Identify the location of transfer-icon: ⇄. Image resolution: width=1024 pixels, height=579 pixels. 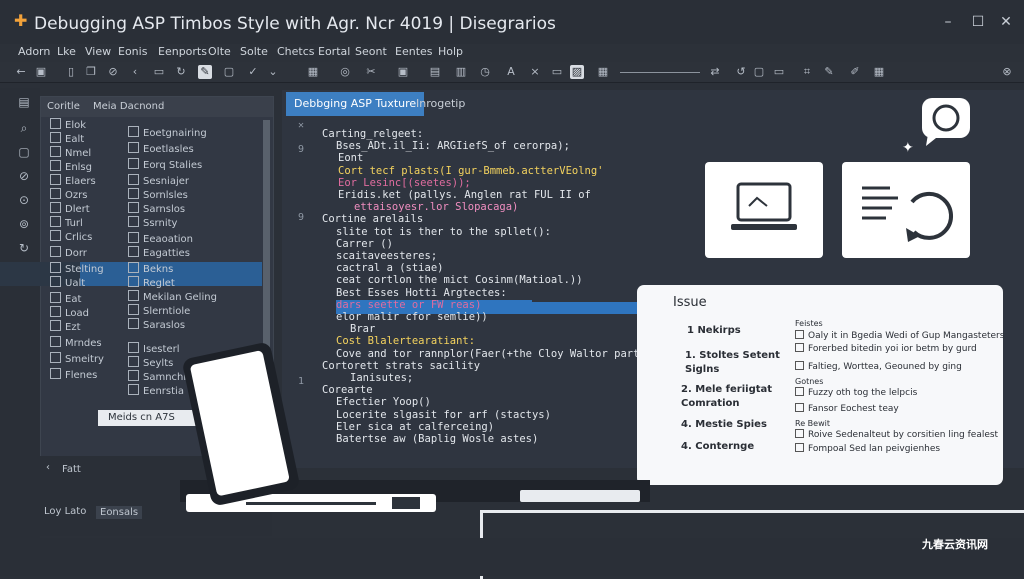
(715, 72).